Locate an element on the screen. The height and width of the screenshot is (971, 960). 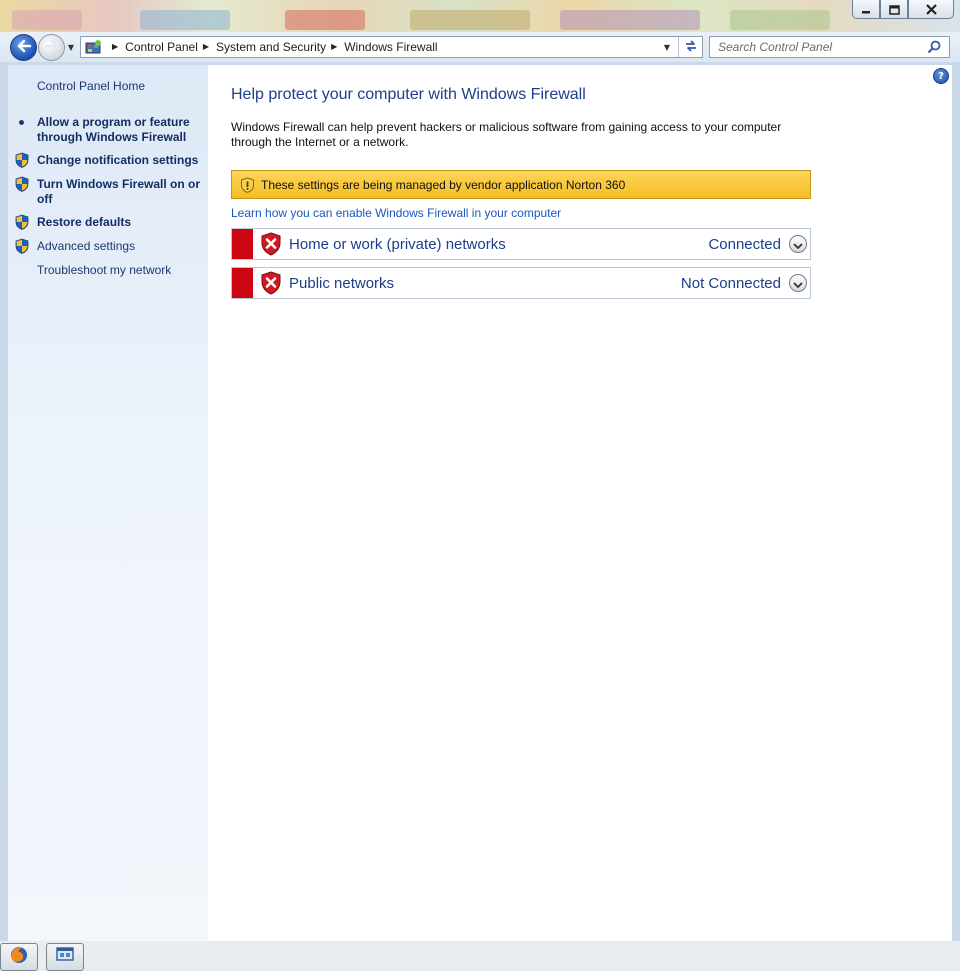
network-name: Home or work (private) networks is located at coordinates (397, 244).